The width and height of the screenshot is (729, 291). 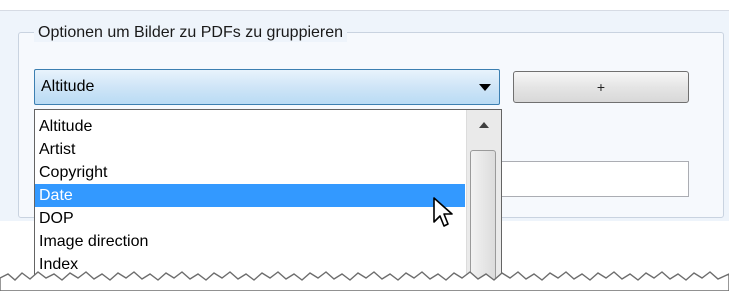 What do you see at coordinates (364, 5) in the screenshot?
I see `top-divider` at bounding box center [364, 5].